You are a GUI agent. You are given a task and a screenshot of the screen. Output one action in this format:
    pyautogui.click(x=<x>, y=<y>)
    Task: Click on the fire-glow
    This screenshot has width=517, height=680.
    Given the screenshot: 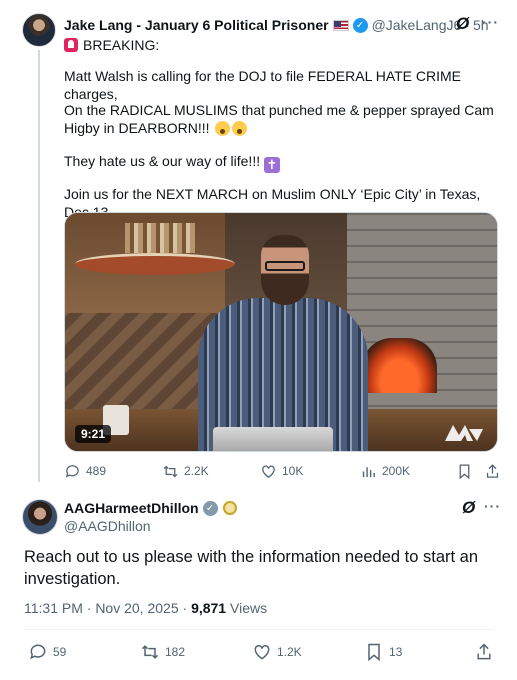 What is the action you would take?
    pyautogui.click(x=399, y=365)
    